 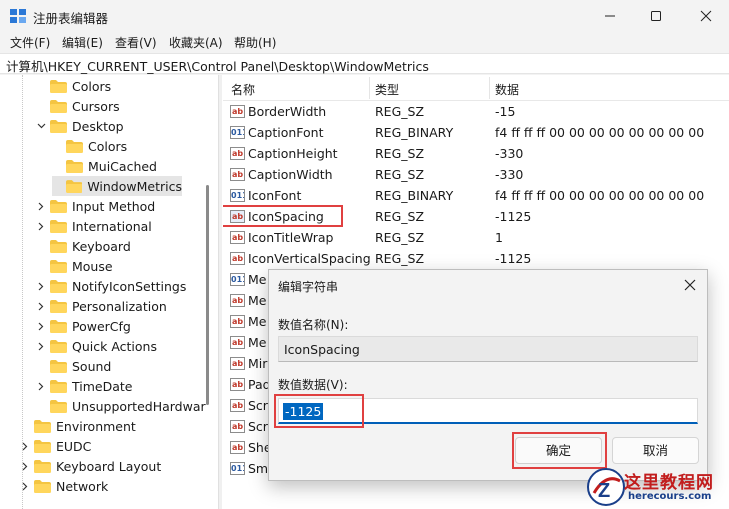 I want to click on list-row: ab CaptionWidth REG_SZ -330, so click(x=476, y=174).